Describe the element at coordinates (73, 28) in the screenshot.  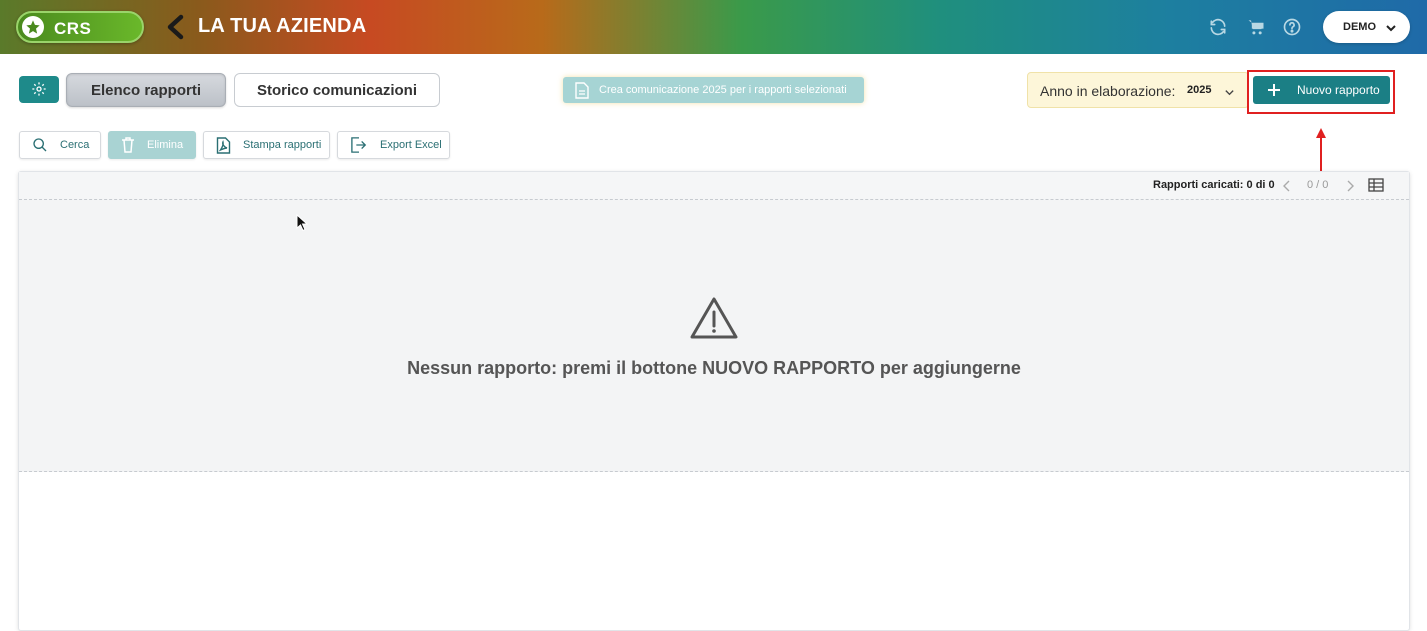
I see `logo-text: CRS` at that location.